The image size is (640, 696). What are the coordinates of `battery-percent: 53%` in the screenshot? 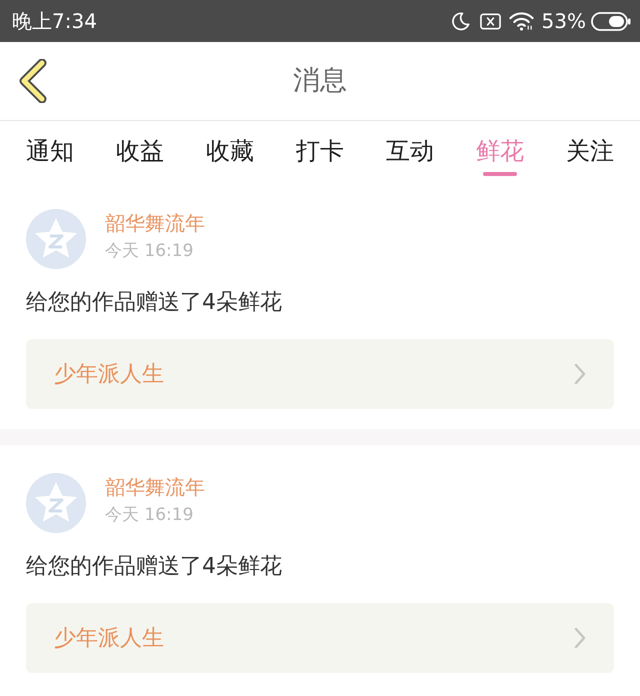 It's located at (564, 21).